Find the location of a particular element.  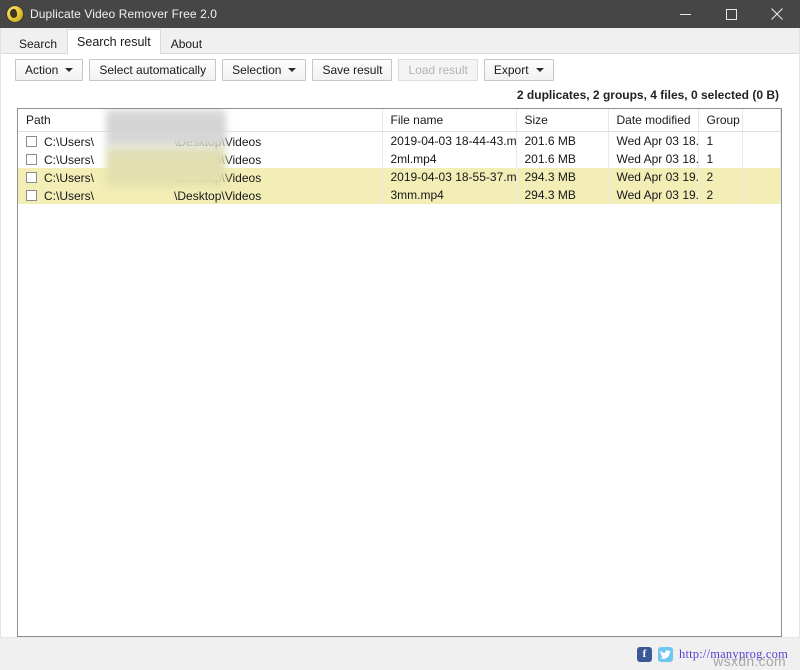

action-button-label: Action is located at coordinates (42, 70).